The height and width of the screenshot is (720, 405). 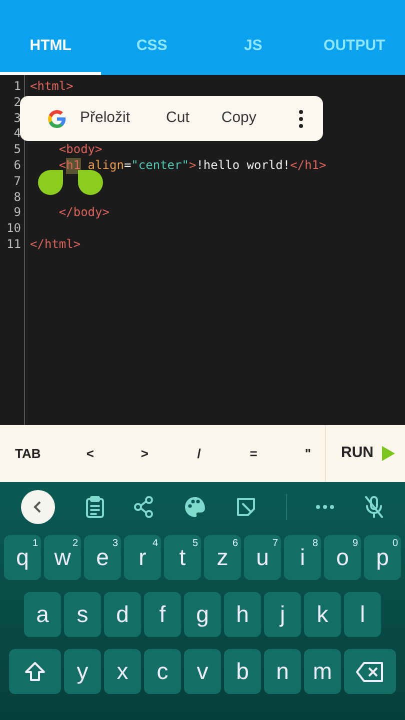 I want to click on keyboard-key: r 4, so click(x=142, y=557).